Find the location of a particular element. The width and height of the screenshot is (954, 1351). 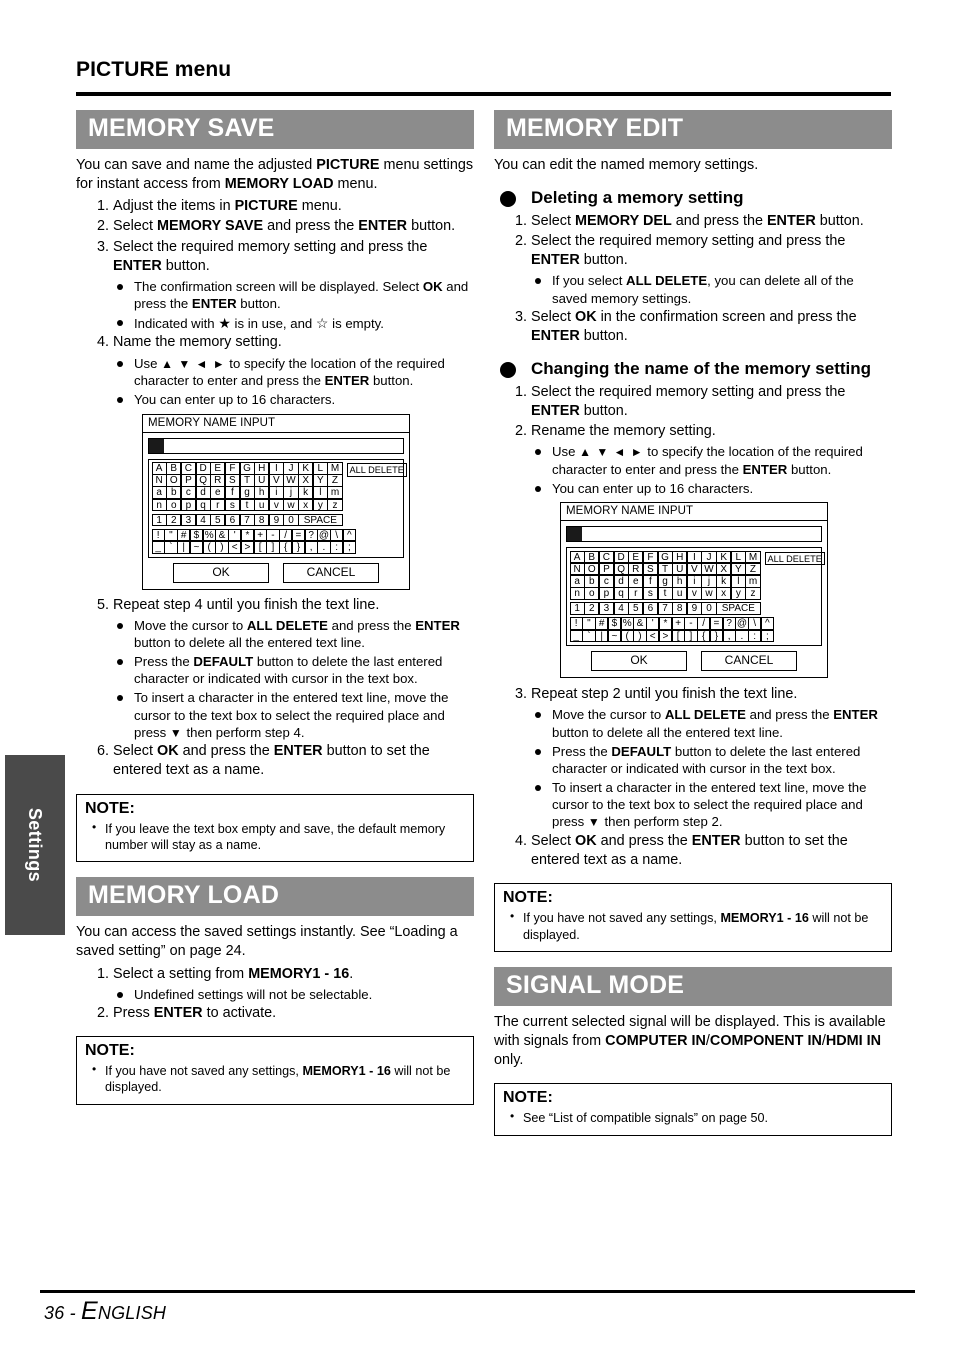

character-key: c is located at coordinates (606, 581).